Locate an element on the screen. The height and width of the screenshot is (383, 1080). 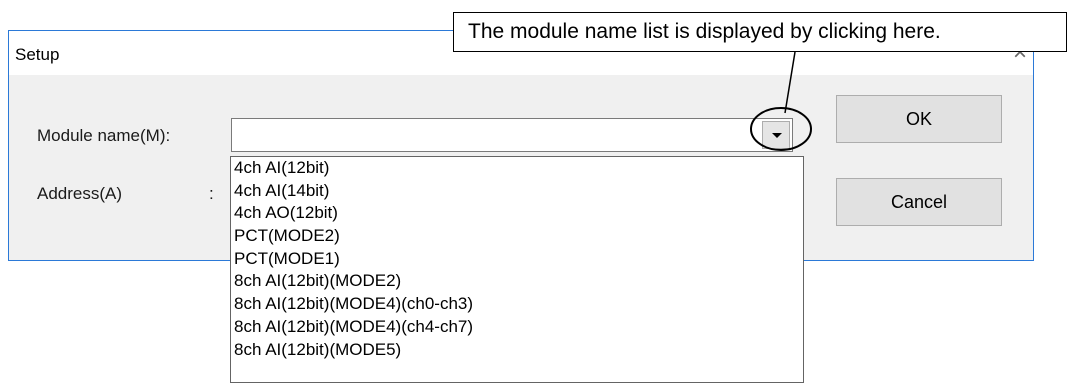
callout-pointer is located at coordinates (781, 101).